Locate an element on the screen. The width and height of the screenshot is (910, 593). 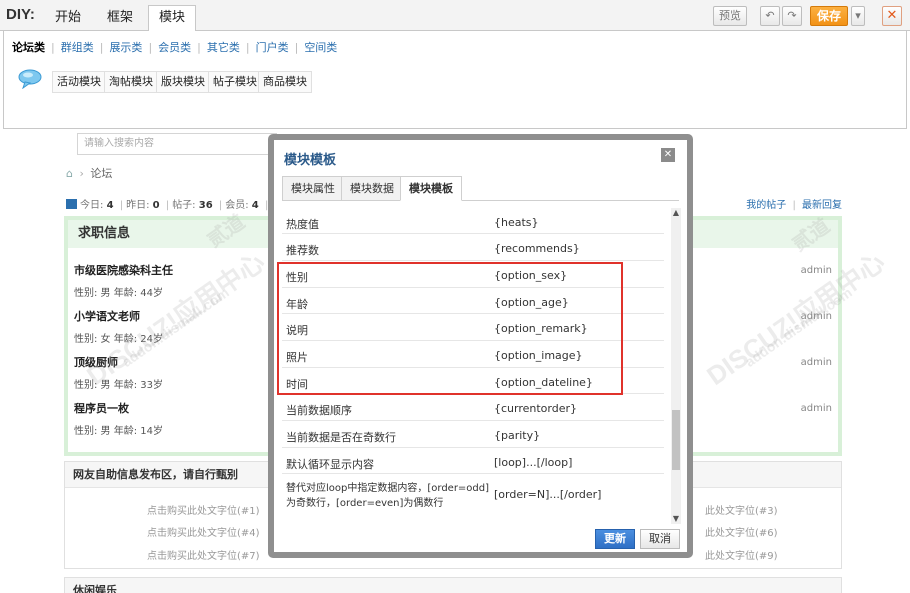
undo-icon: ↶ is located at coordinates (770, 16).